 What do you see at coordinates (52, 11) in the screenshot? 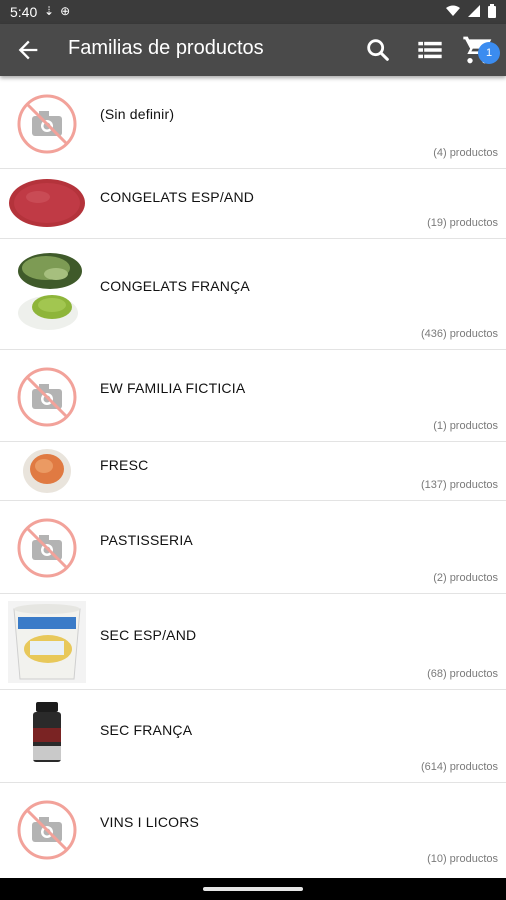
I see `usb-icon: ⇣` at bounding box center [52, 11].